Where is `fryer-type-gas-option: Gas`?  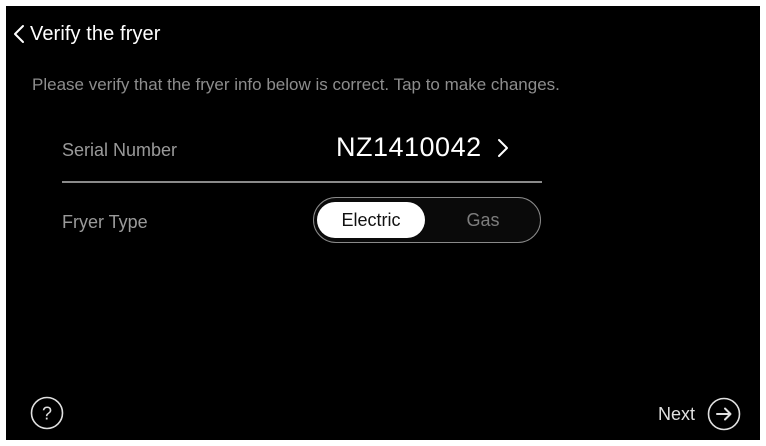
fryer-type-gas-option: Gas is located at coordinates (483, 220).